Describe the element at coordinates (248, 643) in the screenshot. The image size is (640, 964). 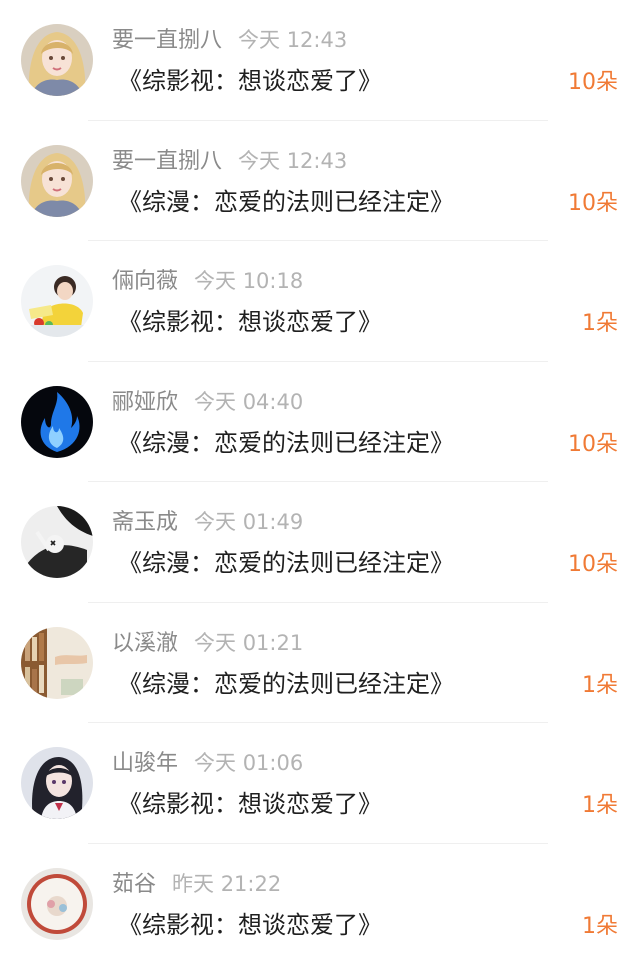
I see `timestamp: 今天 01:21` at that location.